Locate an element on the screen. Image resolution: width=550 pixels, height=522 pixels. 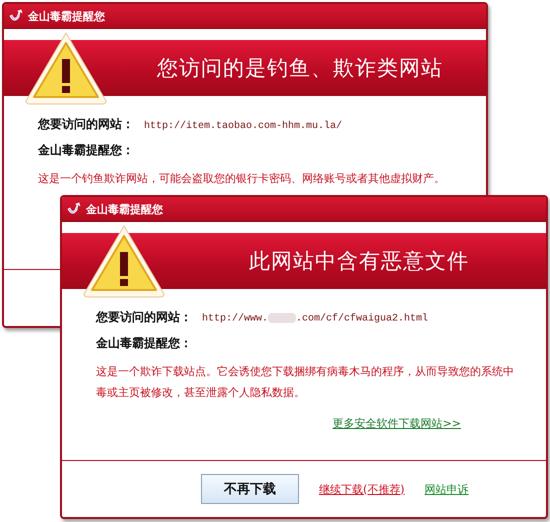
warning-text: 这是一个钓鱼欺诈网站，可能会盗取您的银行卡密码、网络账号或者其他虚拟财产。 is located at coordinates (242, 179).